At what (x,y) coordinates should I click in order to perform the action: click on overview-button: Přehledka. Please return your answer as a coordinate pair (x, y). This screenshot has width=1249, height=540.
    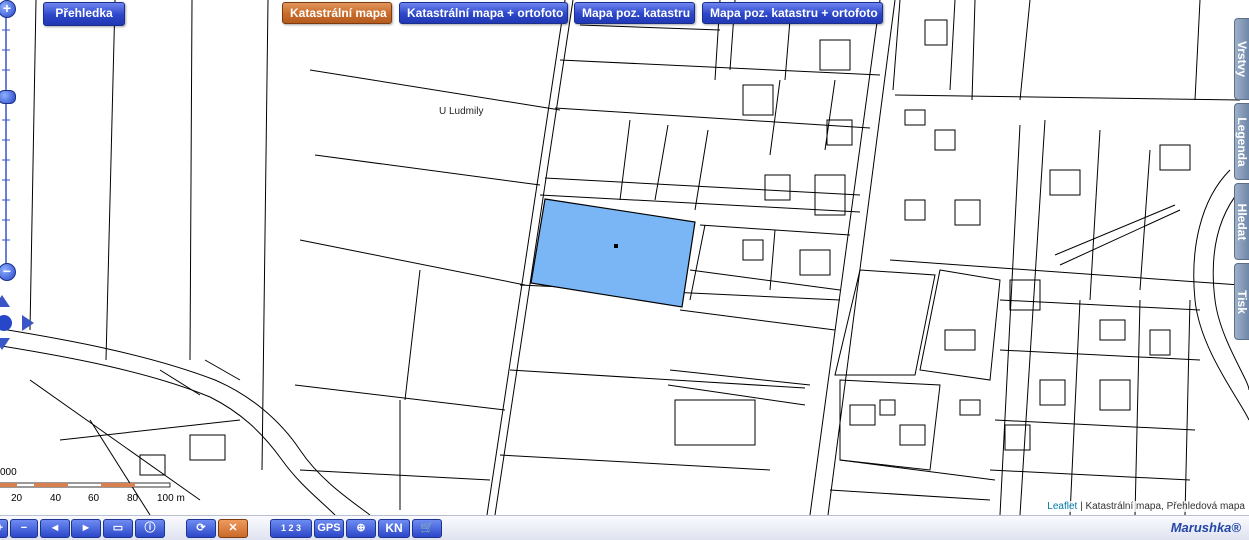
    Looking at the image, I should click on (84, 14).